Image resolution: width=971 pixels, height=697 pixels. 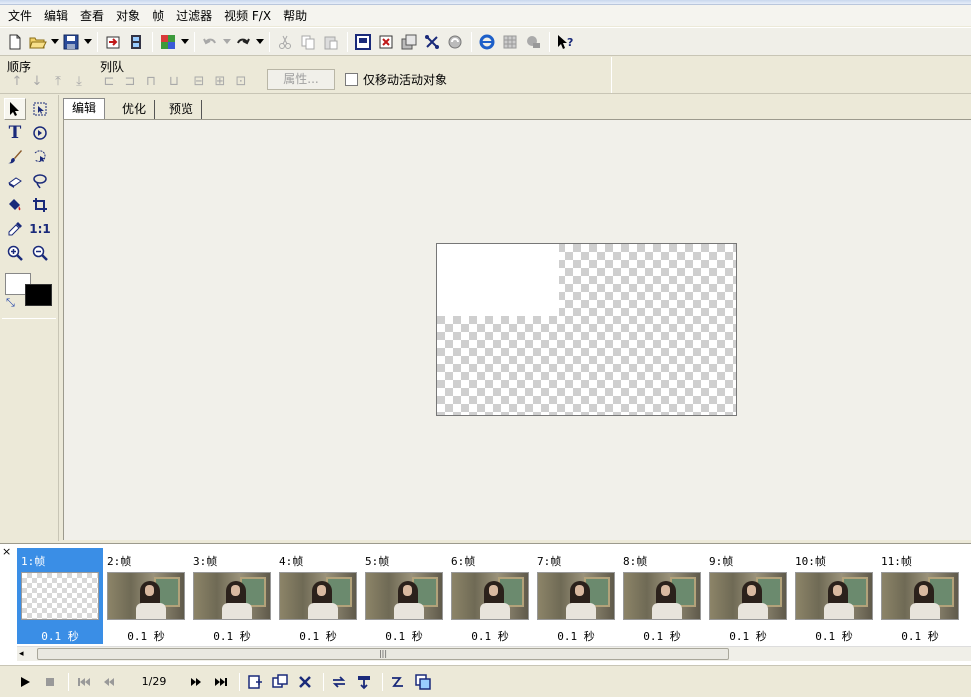 I want to click on previous-frame-button, so click(x=109, y=682).